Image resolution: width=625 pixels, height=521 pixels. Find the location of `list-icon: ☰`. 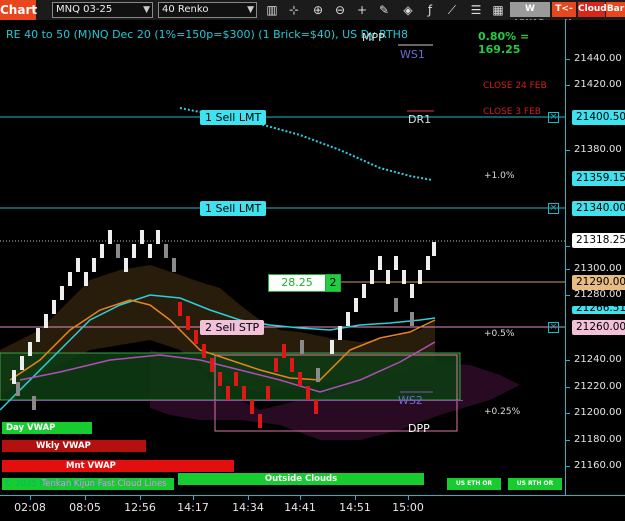

list-icon: ☰ is located at coordinates (476, 10).